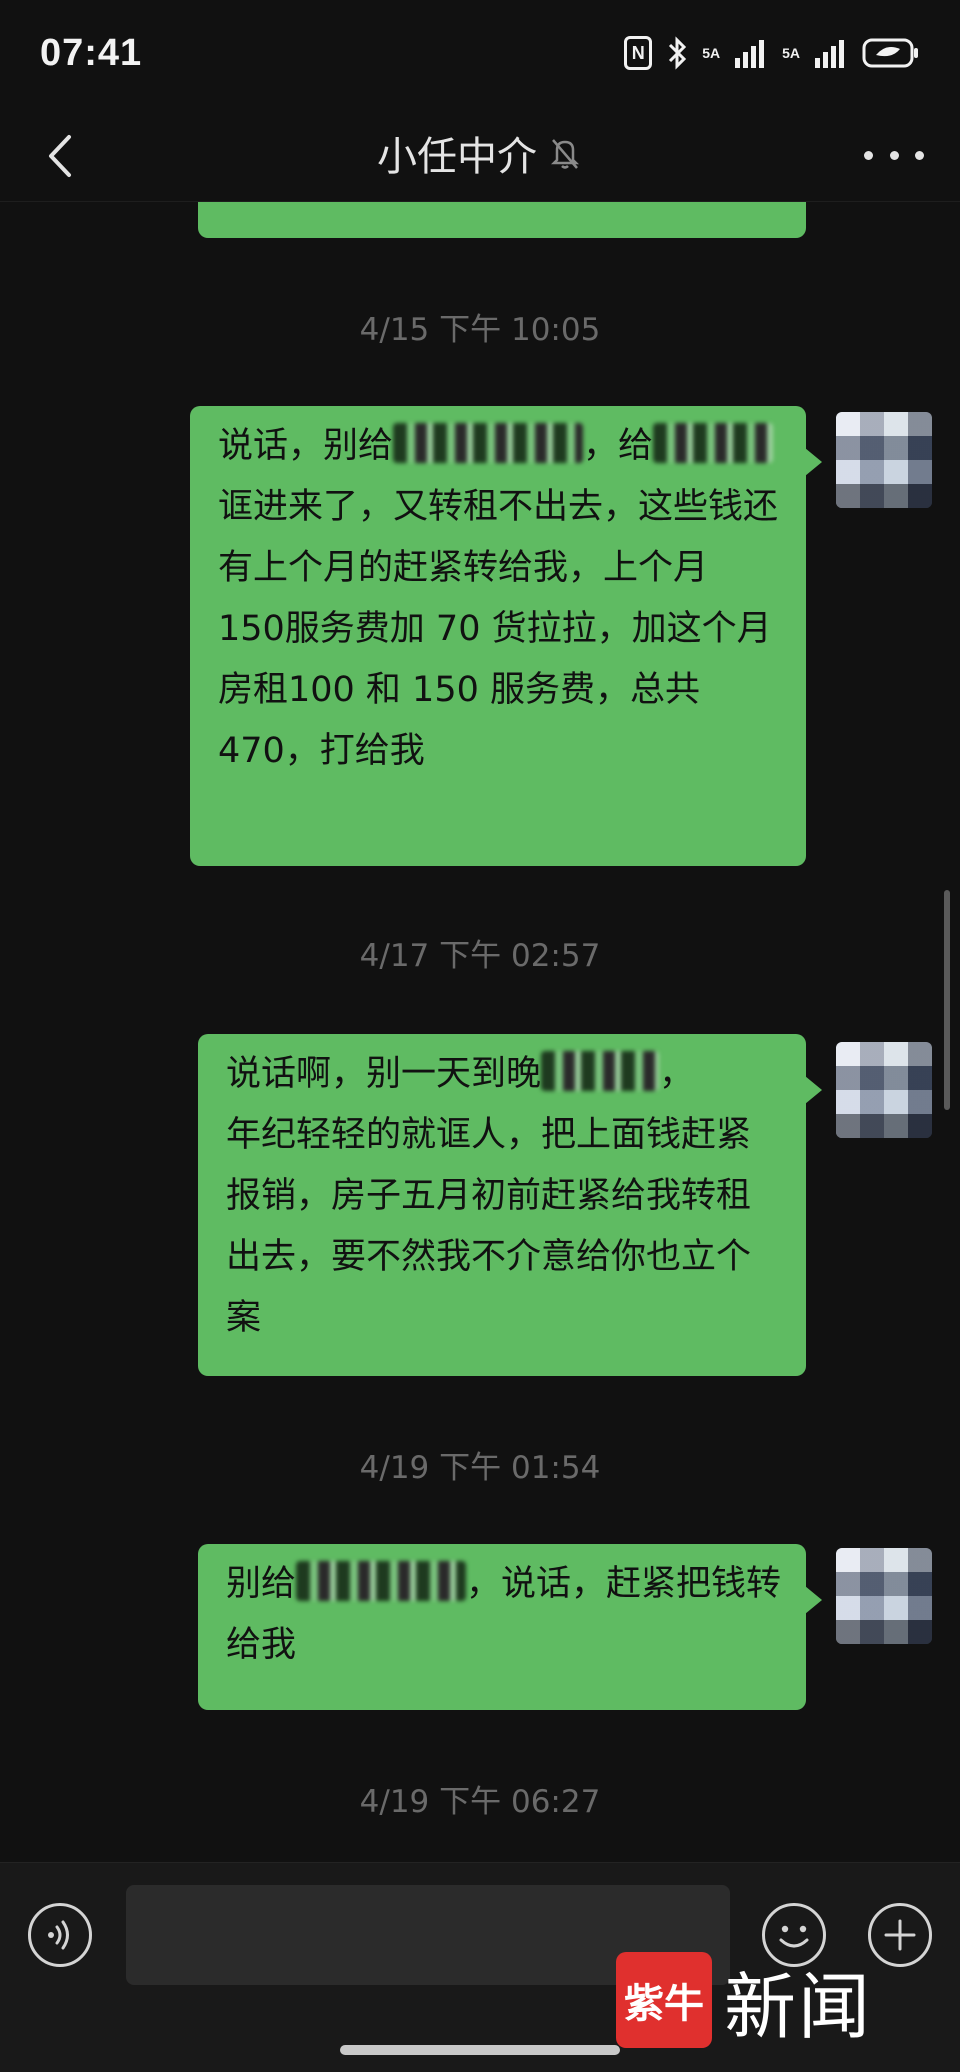 This screenshot has width=960, height=2072. What do you see at coordinates (502, 220) in the screenshot?
I see `message-bubble-partial` at bounding box center [502, 220].